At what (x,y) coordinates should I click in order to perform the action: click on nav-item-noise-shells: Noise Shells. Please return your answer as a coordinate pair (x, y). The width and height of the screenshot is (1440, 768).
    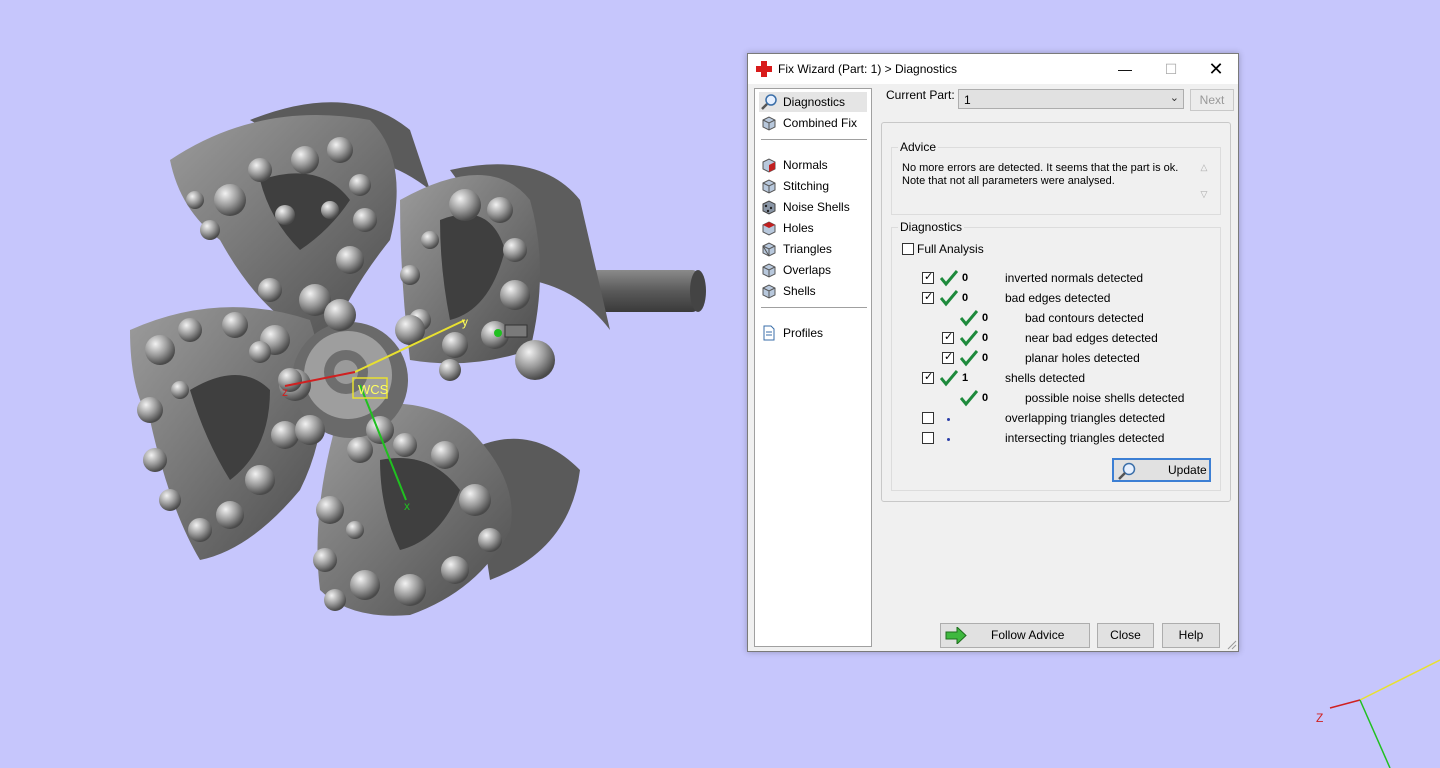
    Looking at the image, I should click on (813, 207).